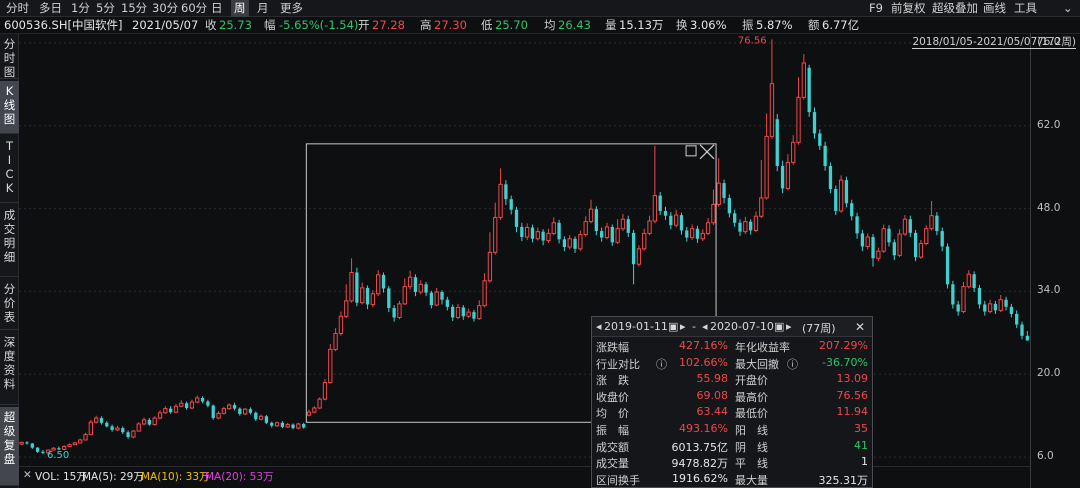 Image resolution: width=1080 pixels, height=488 pixels. I want to click on next-end-arrow-icon: ▸, so click(789, 326).